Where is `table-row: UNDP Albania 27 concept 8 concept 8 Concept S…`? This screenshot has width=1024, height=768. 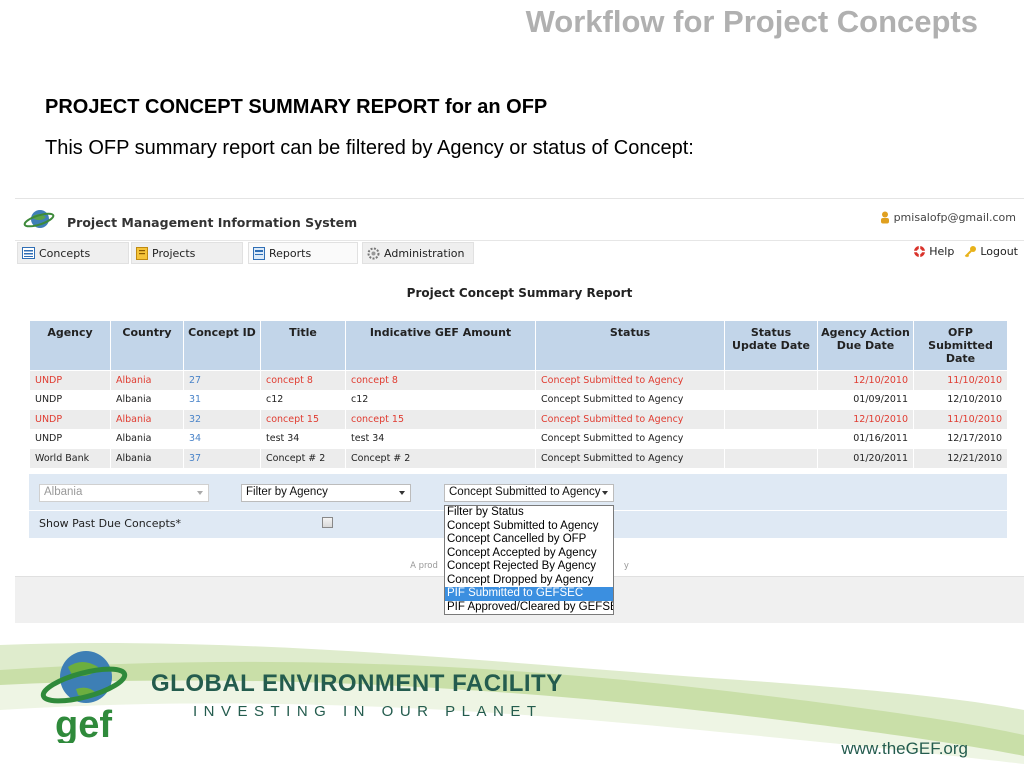 table-row: UNDP Albania 27 concept 8 concept 8 Concept S… is located at coordinates (518, 380).